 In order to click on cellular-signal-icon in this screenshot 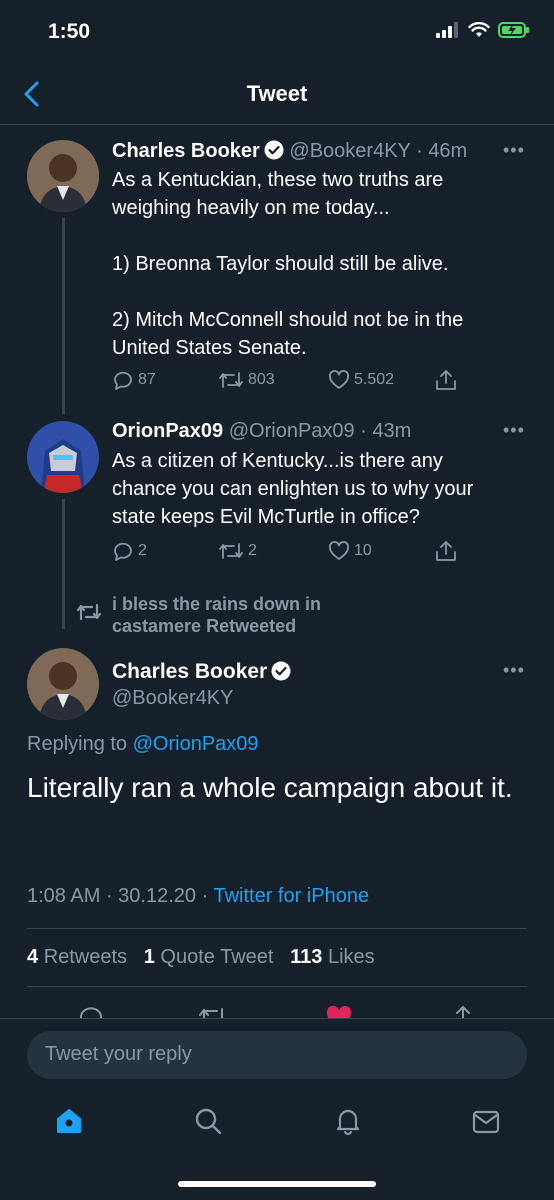, I will do `click(447, 30)`.